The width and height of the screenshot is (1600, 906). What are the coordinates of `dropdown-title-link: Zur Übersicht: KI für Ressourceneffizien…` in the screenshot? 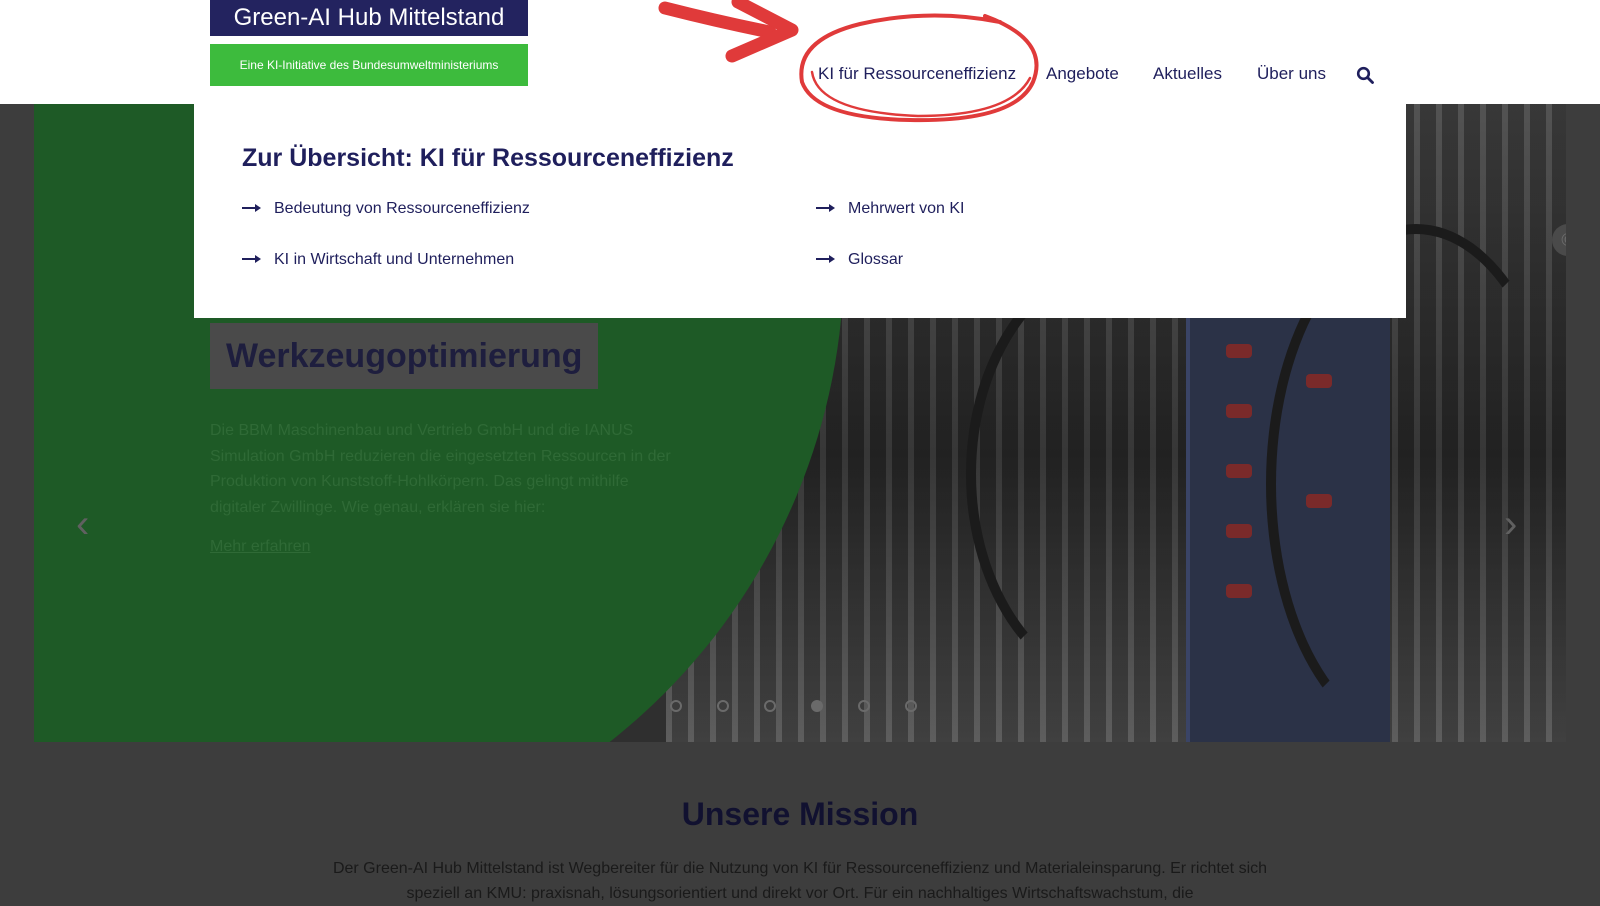 It's located at (488, 158).